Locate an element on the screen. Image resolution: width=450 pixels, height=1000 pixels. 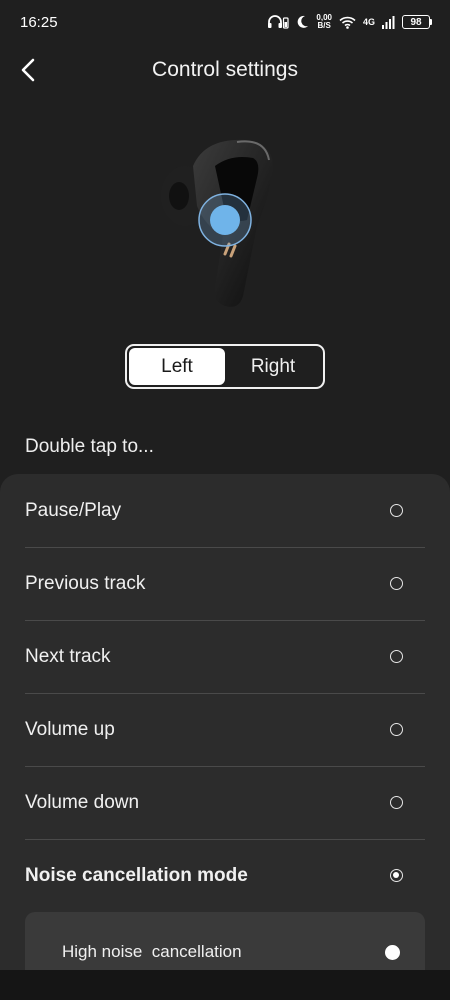
option-label: Volume down is located at coordinates (82, 802).